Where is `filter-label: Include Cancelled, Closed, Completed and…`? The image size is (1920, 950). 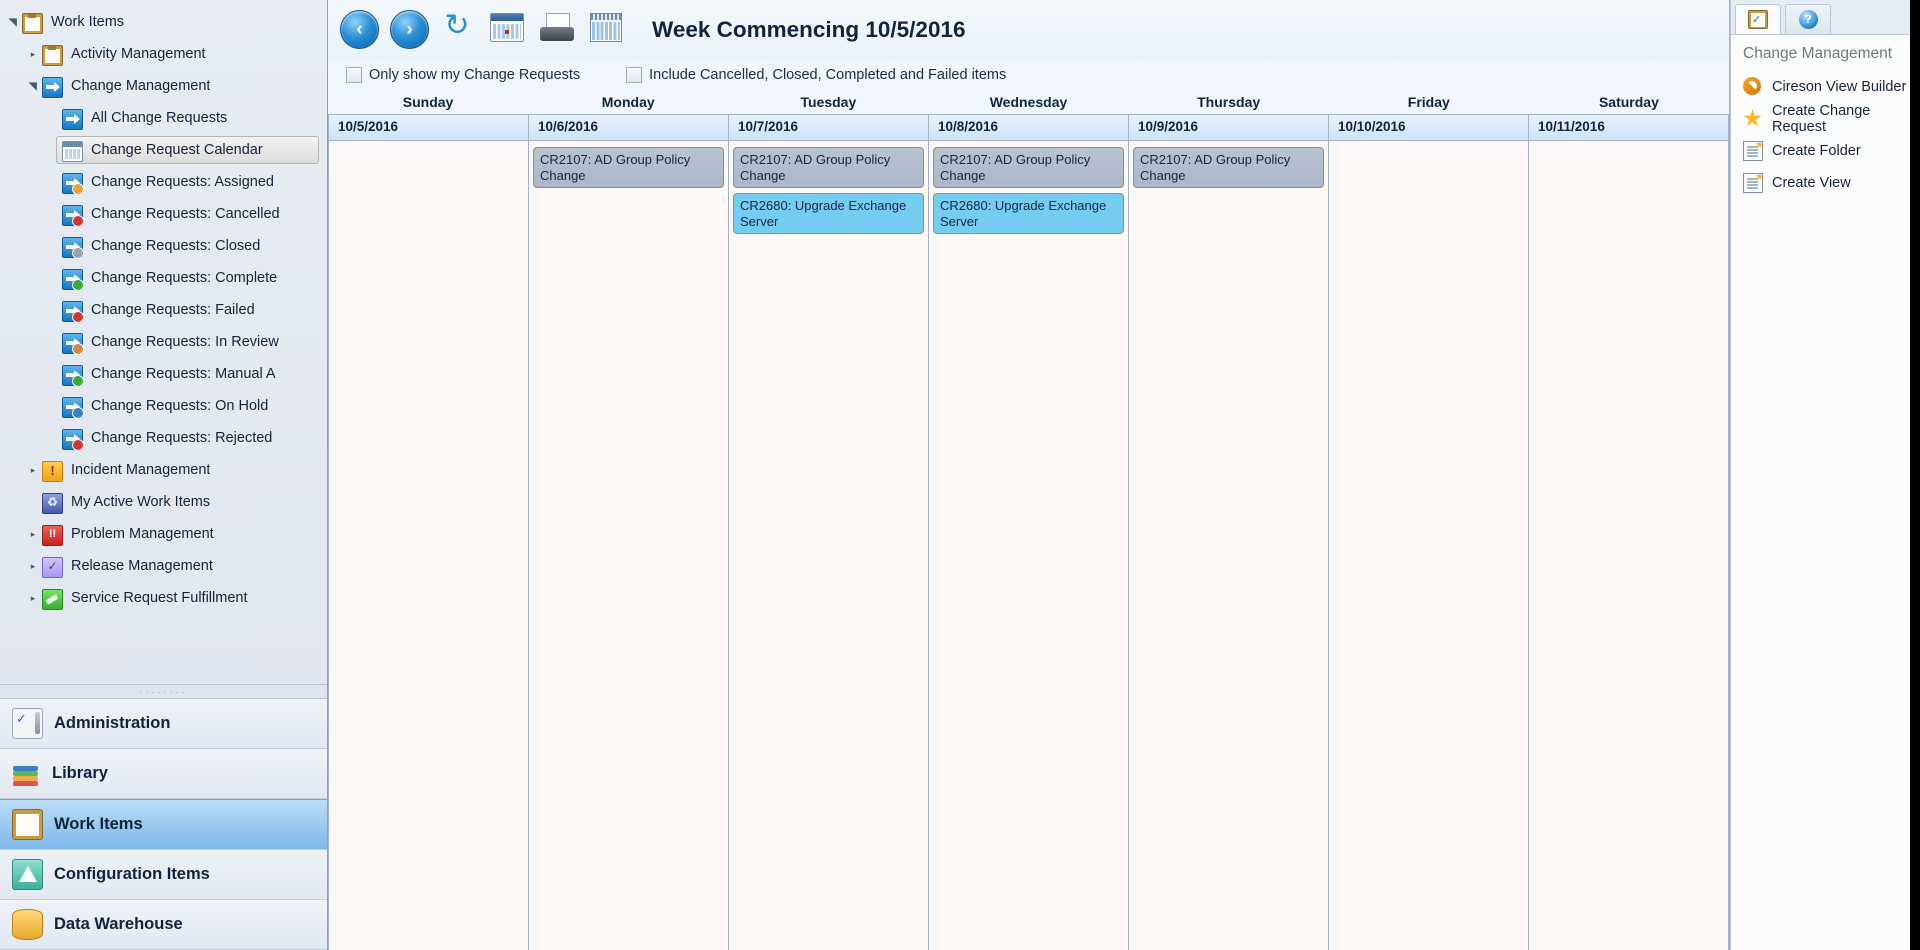 filter-label: Include Cancelled, Closed, Completed and… is located at coordinates (828, 75).